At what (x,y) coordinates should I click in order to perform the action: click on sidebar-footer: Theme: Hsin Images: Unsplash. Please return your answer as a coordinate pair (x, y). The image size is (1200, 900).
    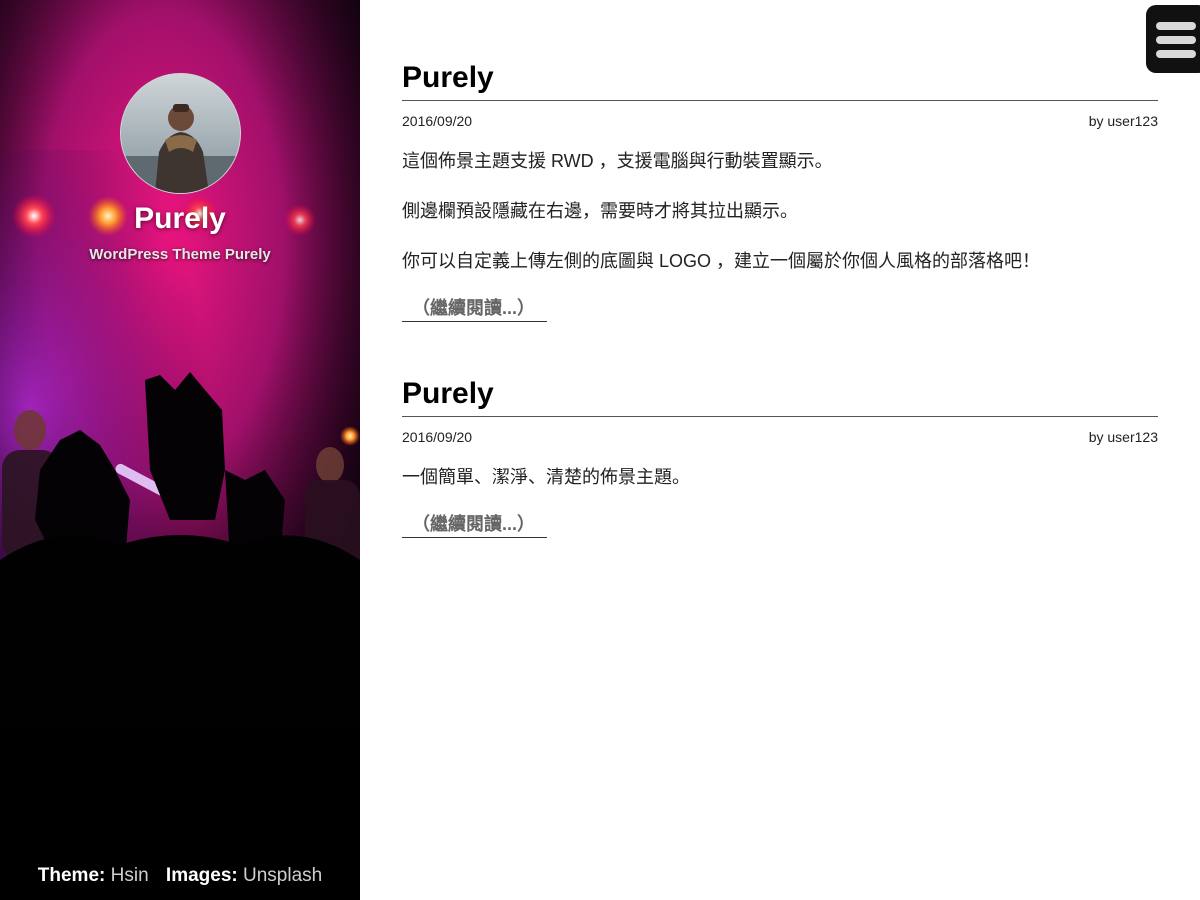
    Looking at the image, I should click on (180, 876).